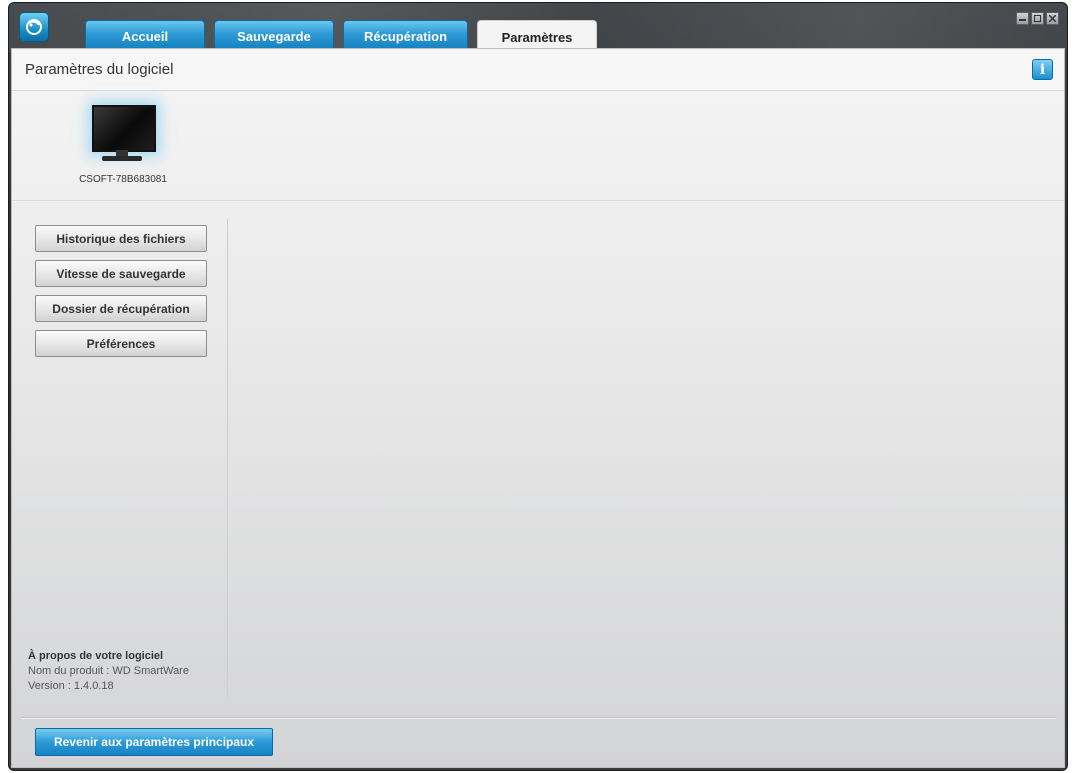 Image resolution: width=1076 pixels, height=773 pixels. I want to click on close-icon, so click(1052, 18).